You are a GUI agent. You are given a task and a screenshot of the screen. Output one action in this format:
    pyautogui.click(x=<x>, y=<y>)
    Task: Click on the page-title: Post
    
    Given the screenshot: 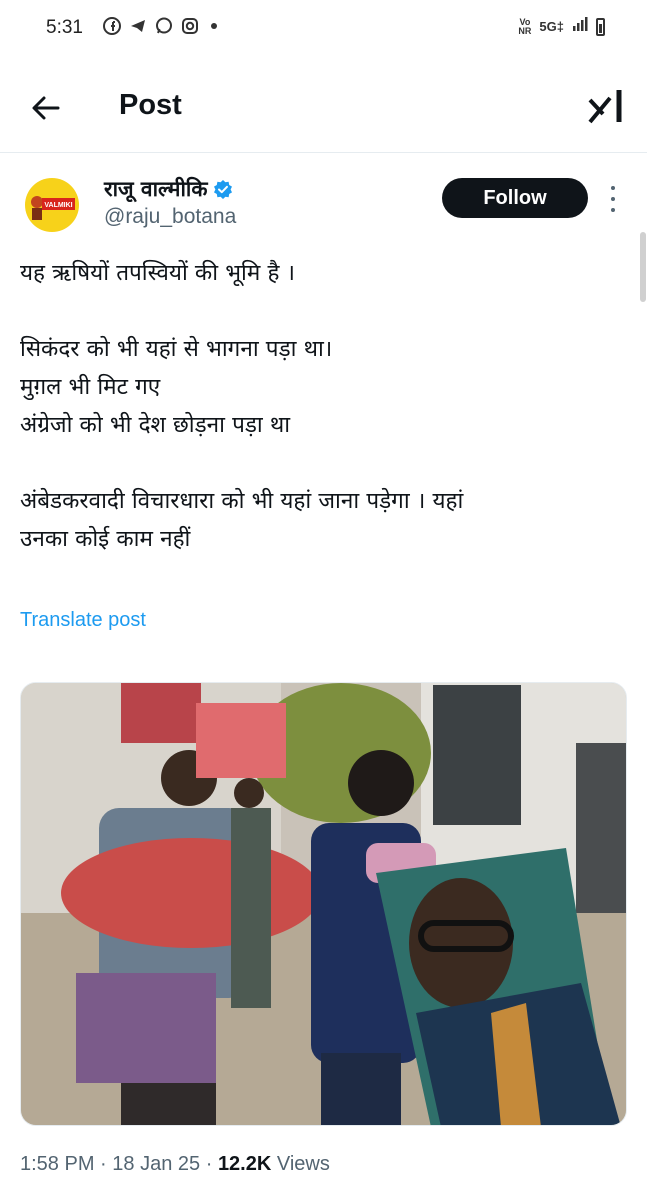 What is the action you would take?
    pyautogui.click(x=150, y=105)
    